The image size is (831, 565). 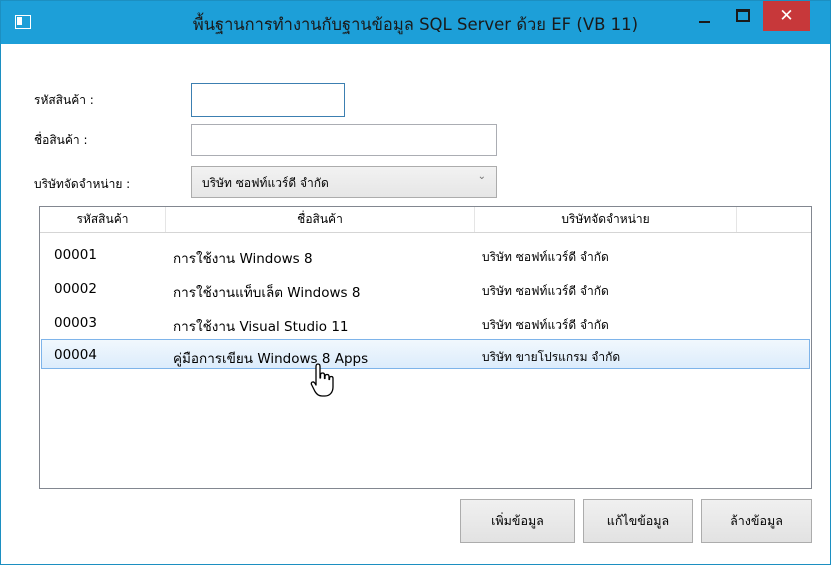 I want to click on product-id-label: รหัสสินค้า :, so click(x=64, y=100).